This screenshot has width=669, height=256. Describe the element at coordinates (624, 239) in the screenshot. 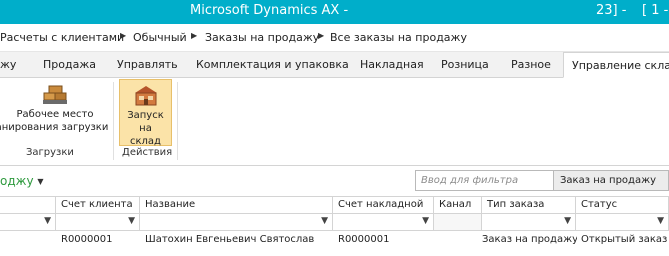

I see `cell-status: Открытый заказ` at that location.